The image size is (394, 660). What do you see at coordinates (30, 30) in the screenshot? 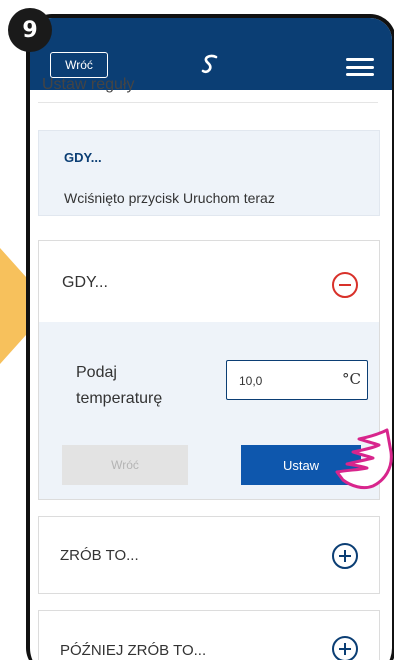
I see `step-badge: 9` at bounding box center [30, 30].